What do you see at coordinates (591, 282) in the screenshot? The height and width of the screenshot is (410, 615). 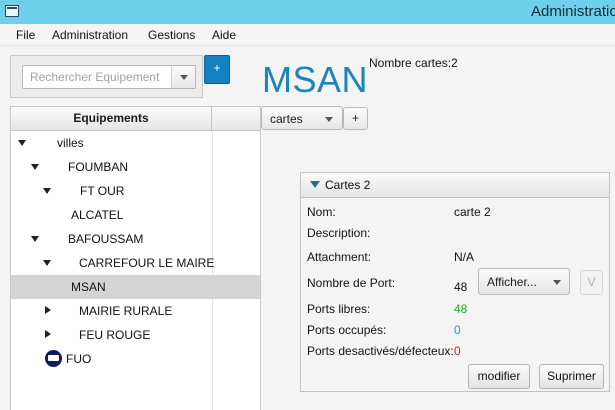 I see `validate-button: V` at bounding box center [591, 282].